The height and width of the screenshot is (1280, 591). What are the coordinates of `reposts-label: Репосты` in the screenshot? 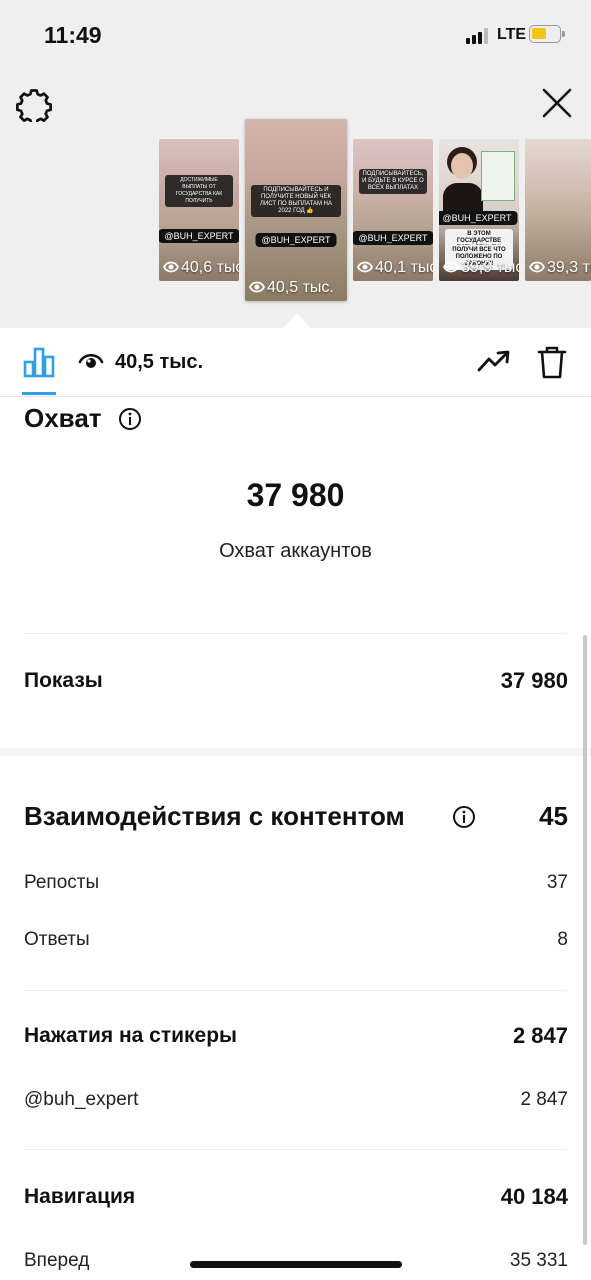 It's located at (62, 882).